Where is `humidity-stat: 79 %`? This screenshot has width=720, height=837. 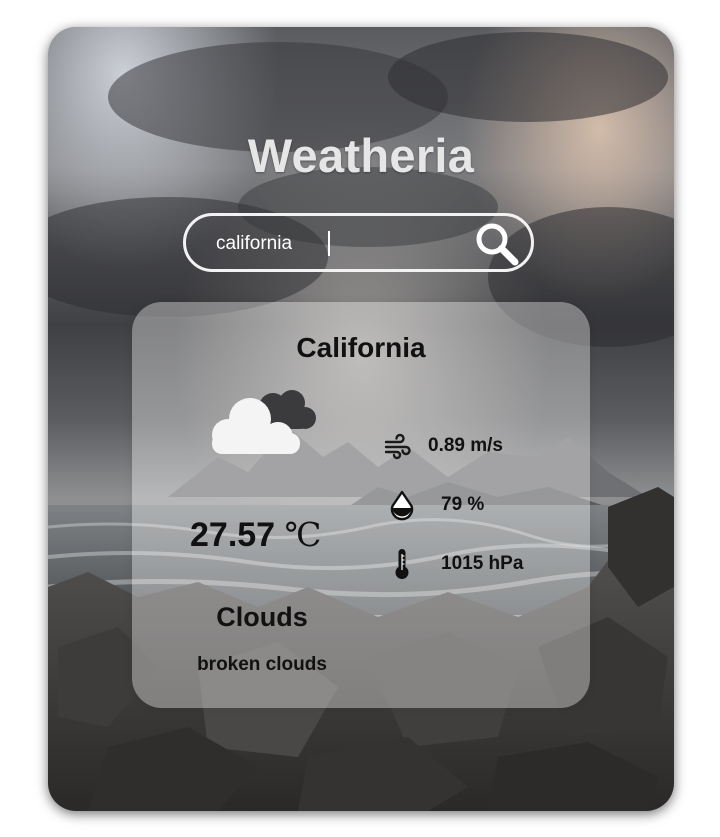
humidity-stat: 79 % is located at coordinates (436, 505).